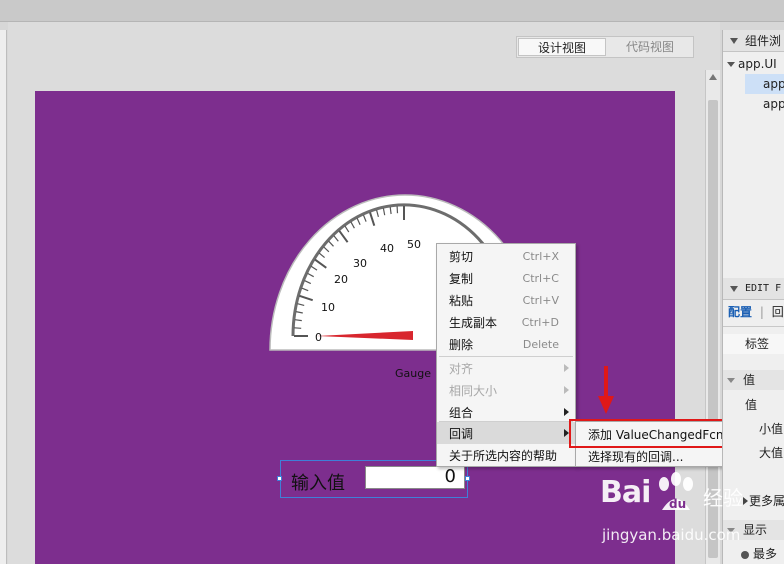  I want to click on menu-item-paste: 粘贴 Ctrl+V, so click(506, 300).